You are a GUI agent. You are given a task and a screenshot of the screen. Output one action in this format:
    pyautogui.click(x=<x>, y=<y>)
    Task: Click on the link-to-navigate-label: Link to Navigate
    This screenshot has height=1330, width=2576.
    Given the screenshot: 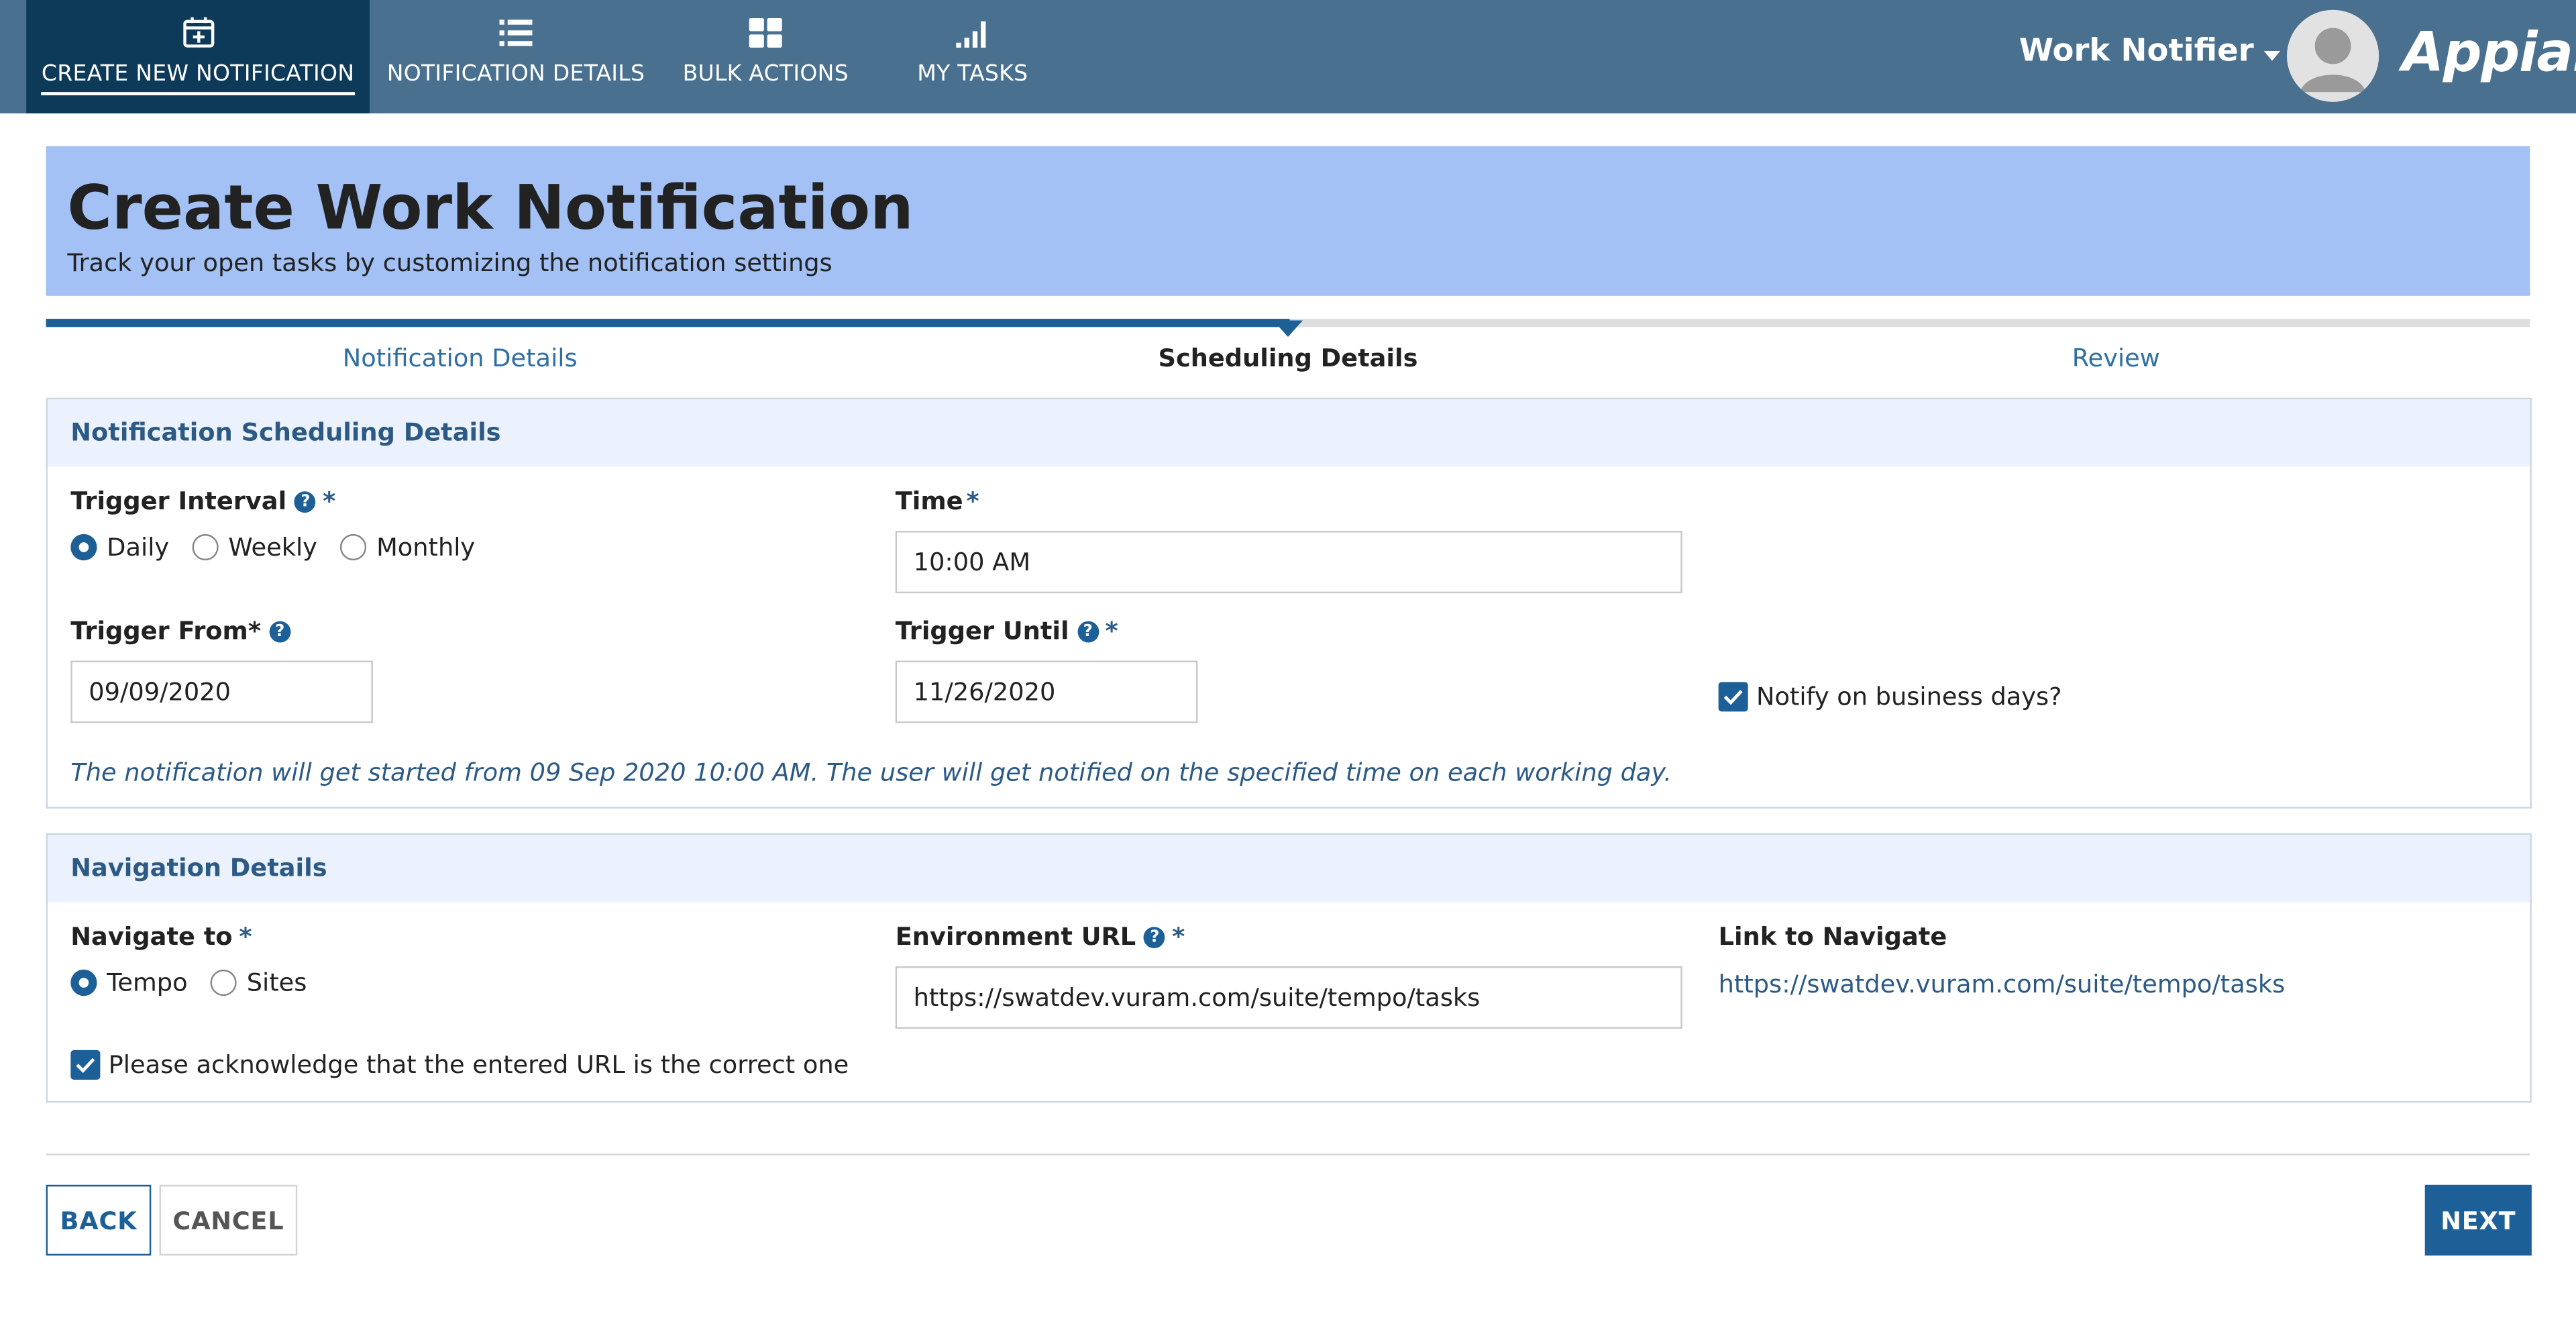 What is the action you would take?
    pyautogui.click(x=1832, y=936)
    